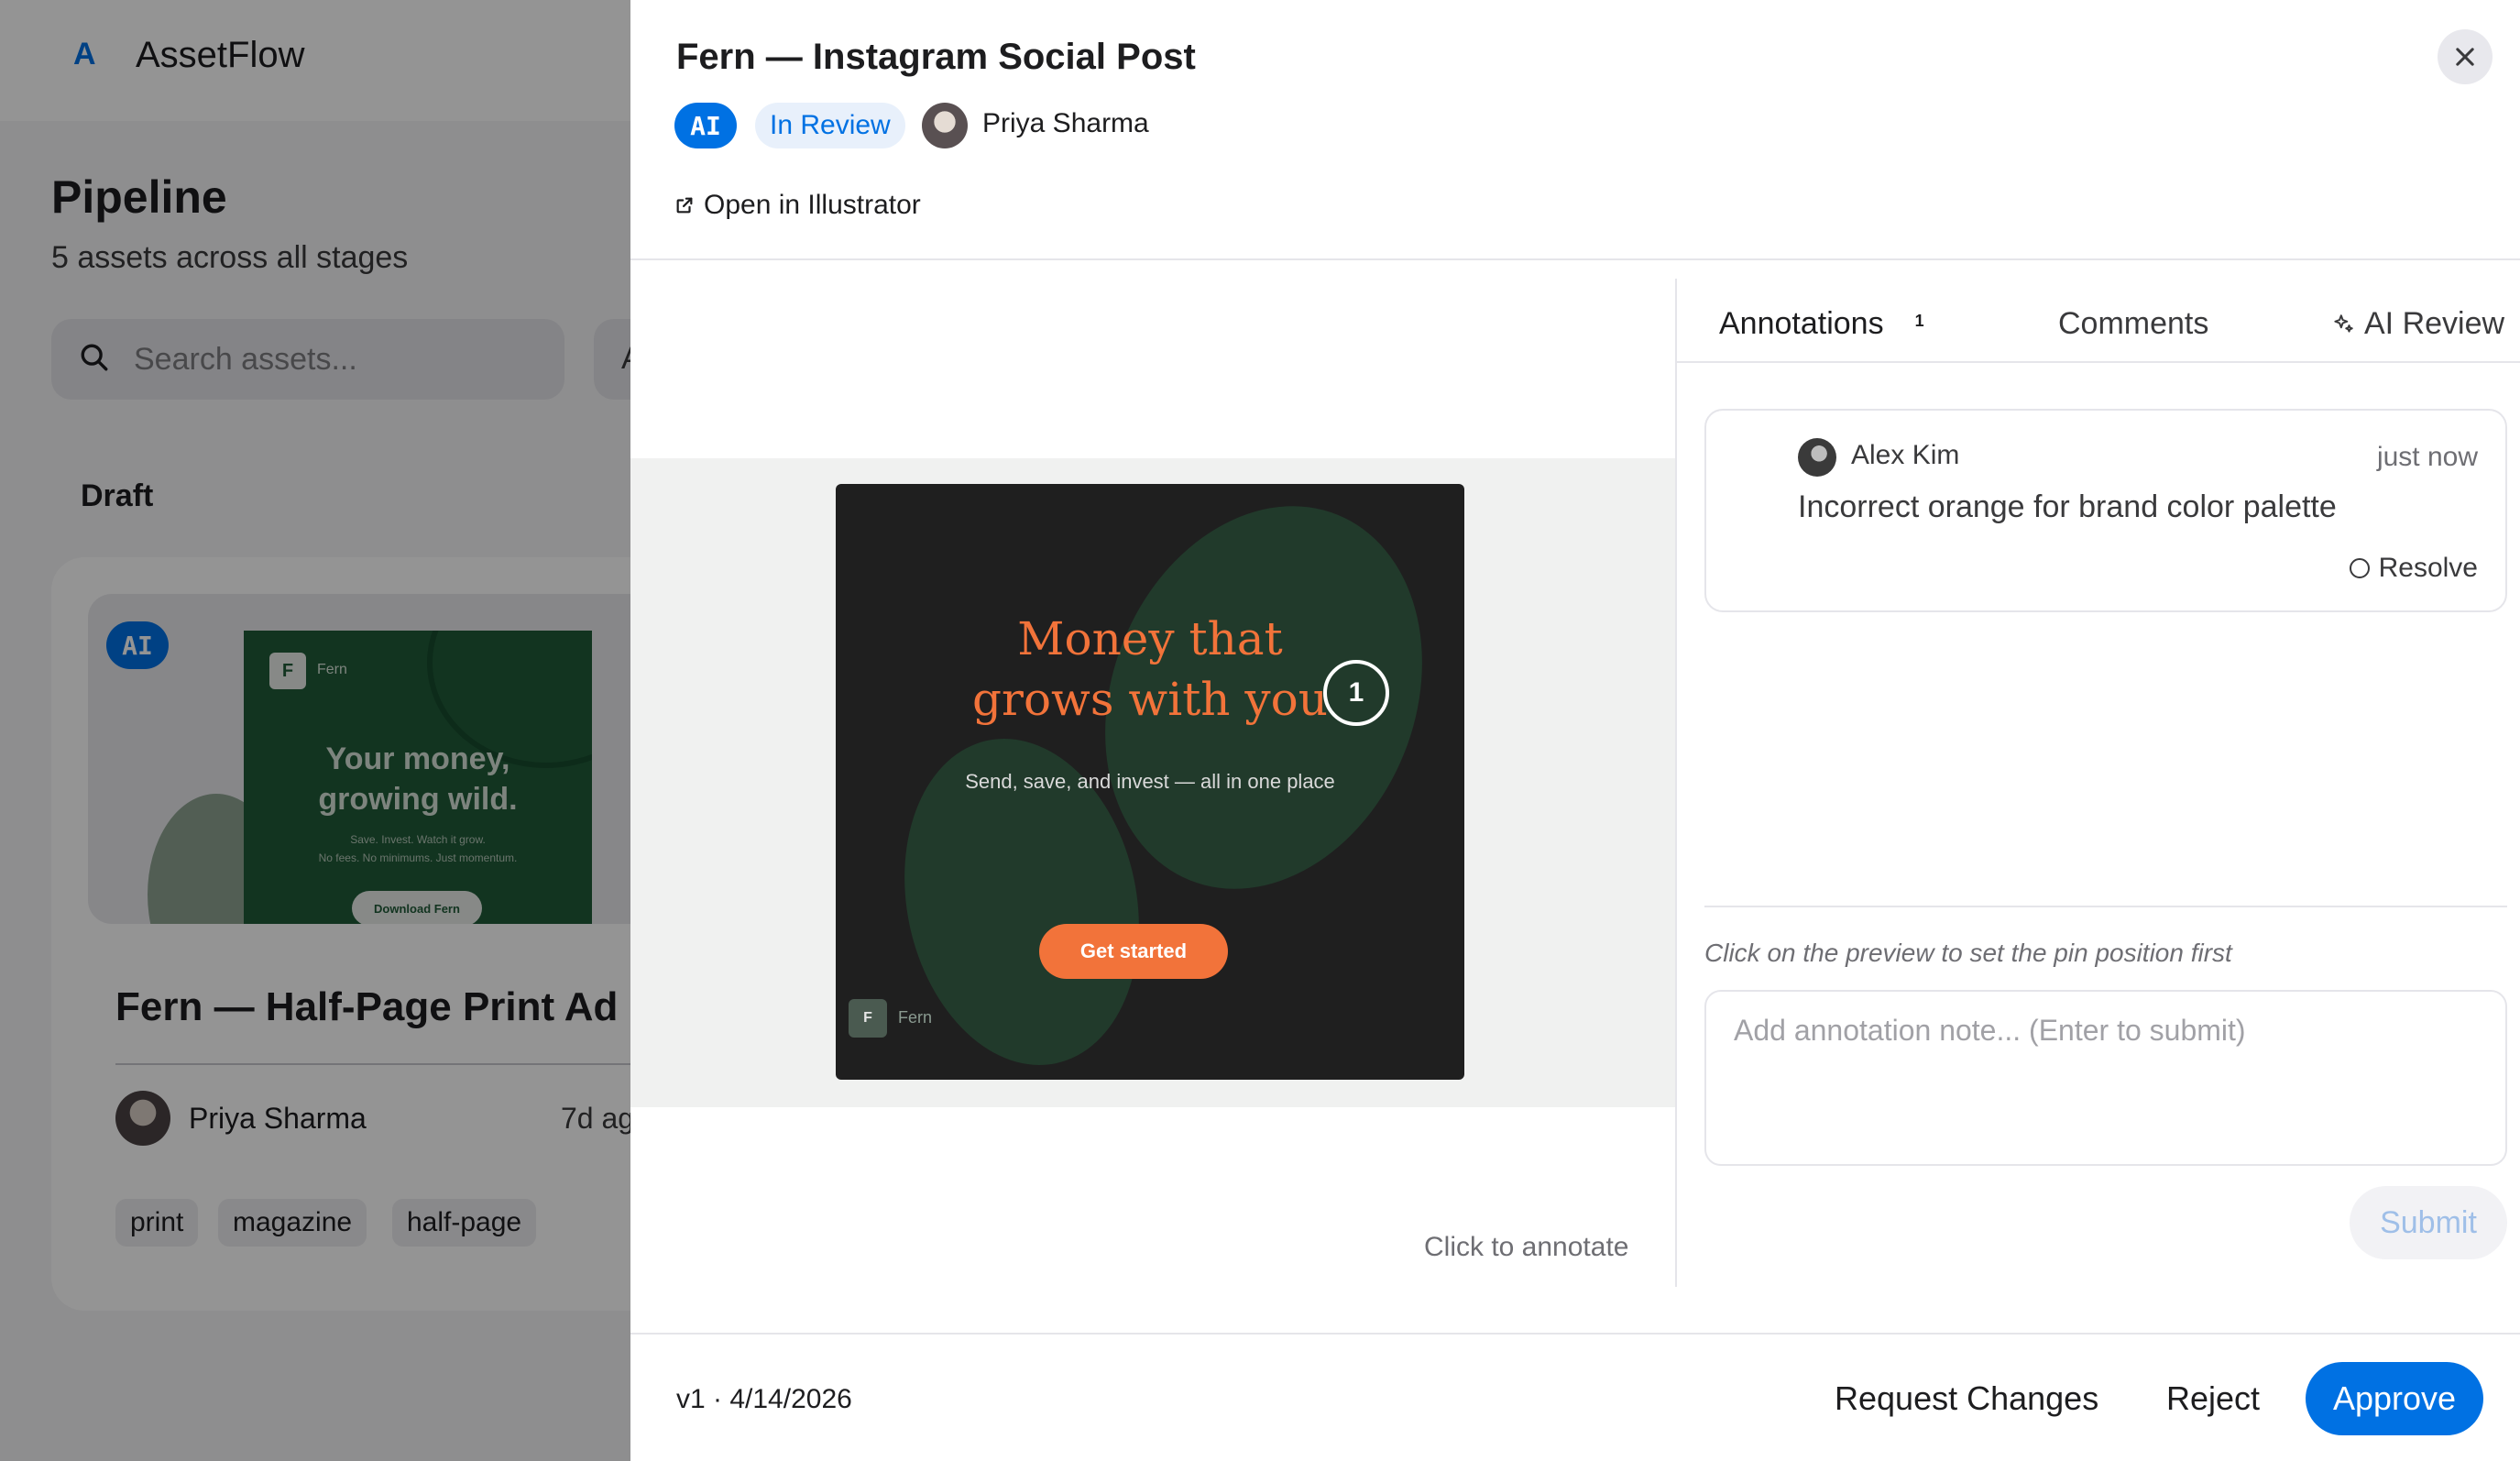  What do you see at coordinates (2359, 568) in the screenshot?
I see `circle-icon` at bounding box center [2359, 568].